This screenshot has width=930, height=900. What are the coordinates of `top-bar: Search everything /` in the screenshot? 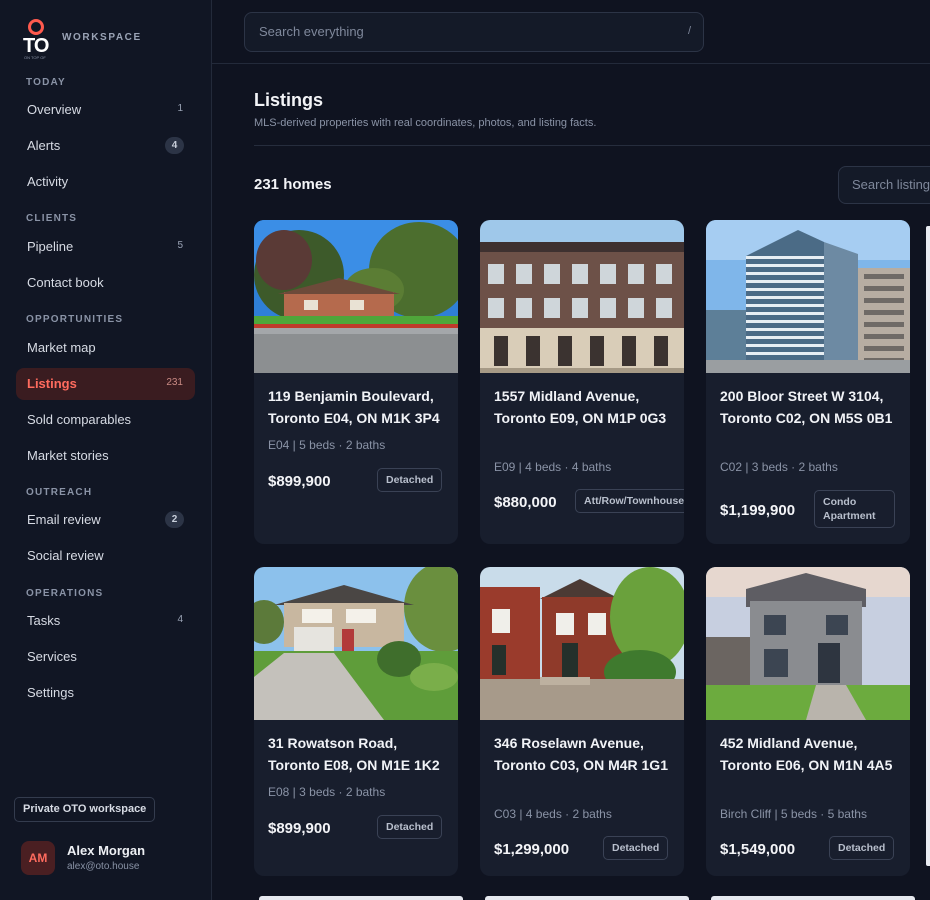 It's located at (571, 32).